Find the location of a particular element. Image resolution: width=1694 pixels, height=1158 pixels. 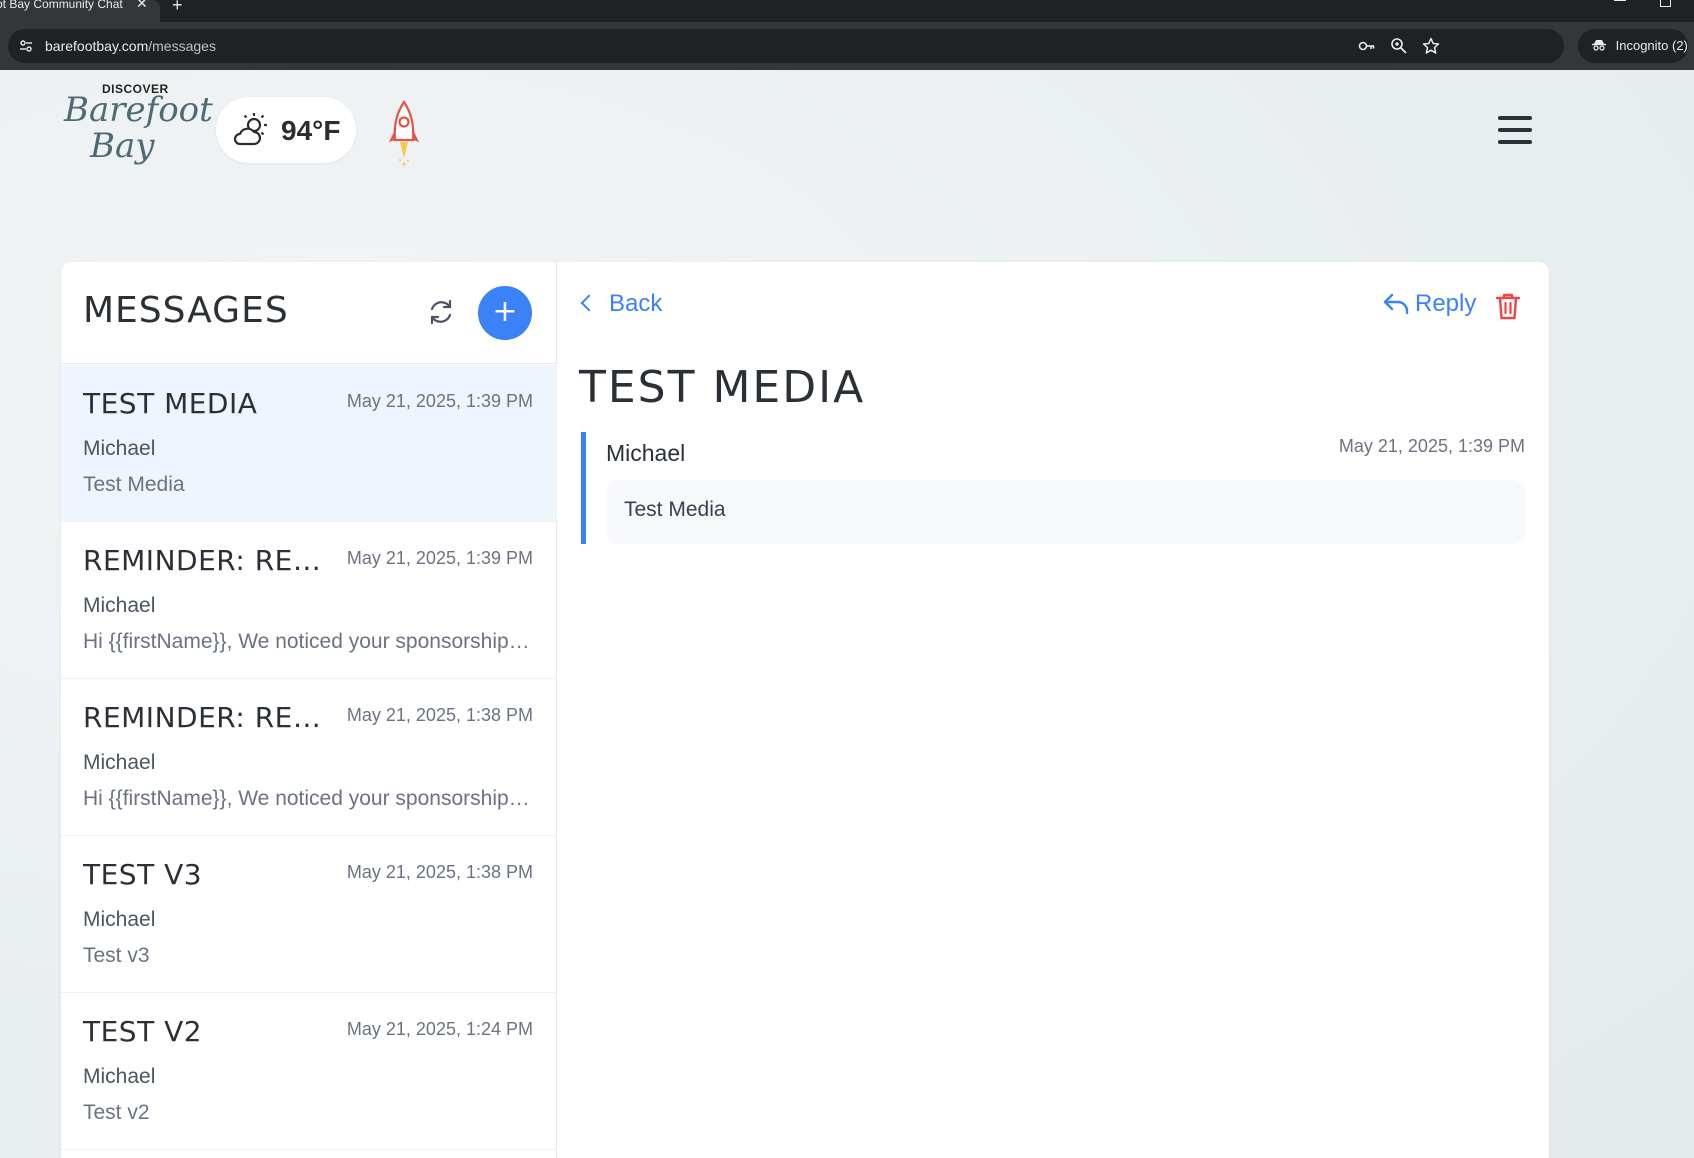

back-button: Back is located at coordinates (621, 304).